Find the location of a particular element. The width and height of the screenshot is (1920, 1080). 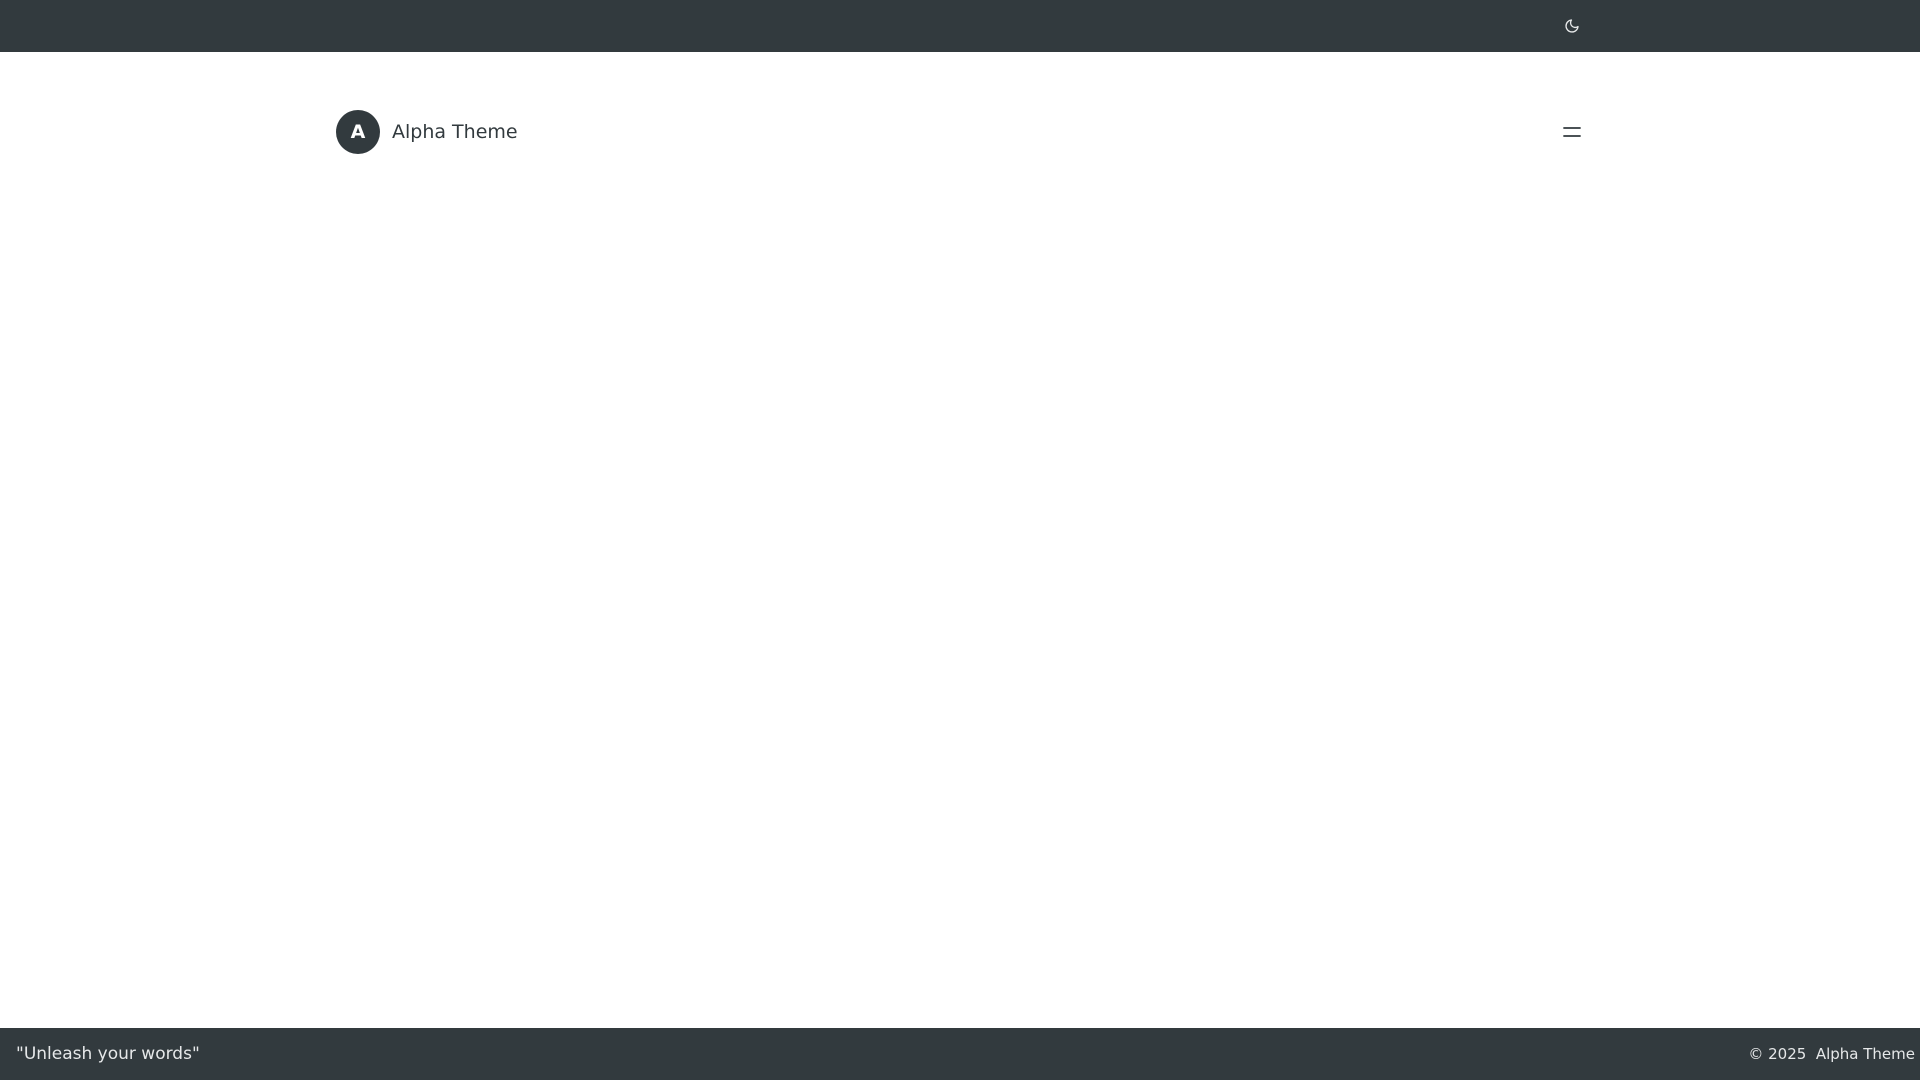

site-header: A Alpha Theme is located at coordinates (960, 132).